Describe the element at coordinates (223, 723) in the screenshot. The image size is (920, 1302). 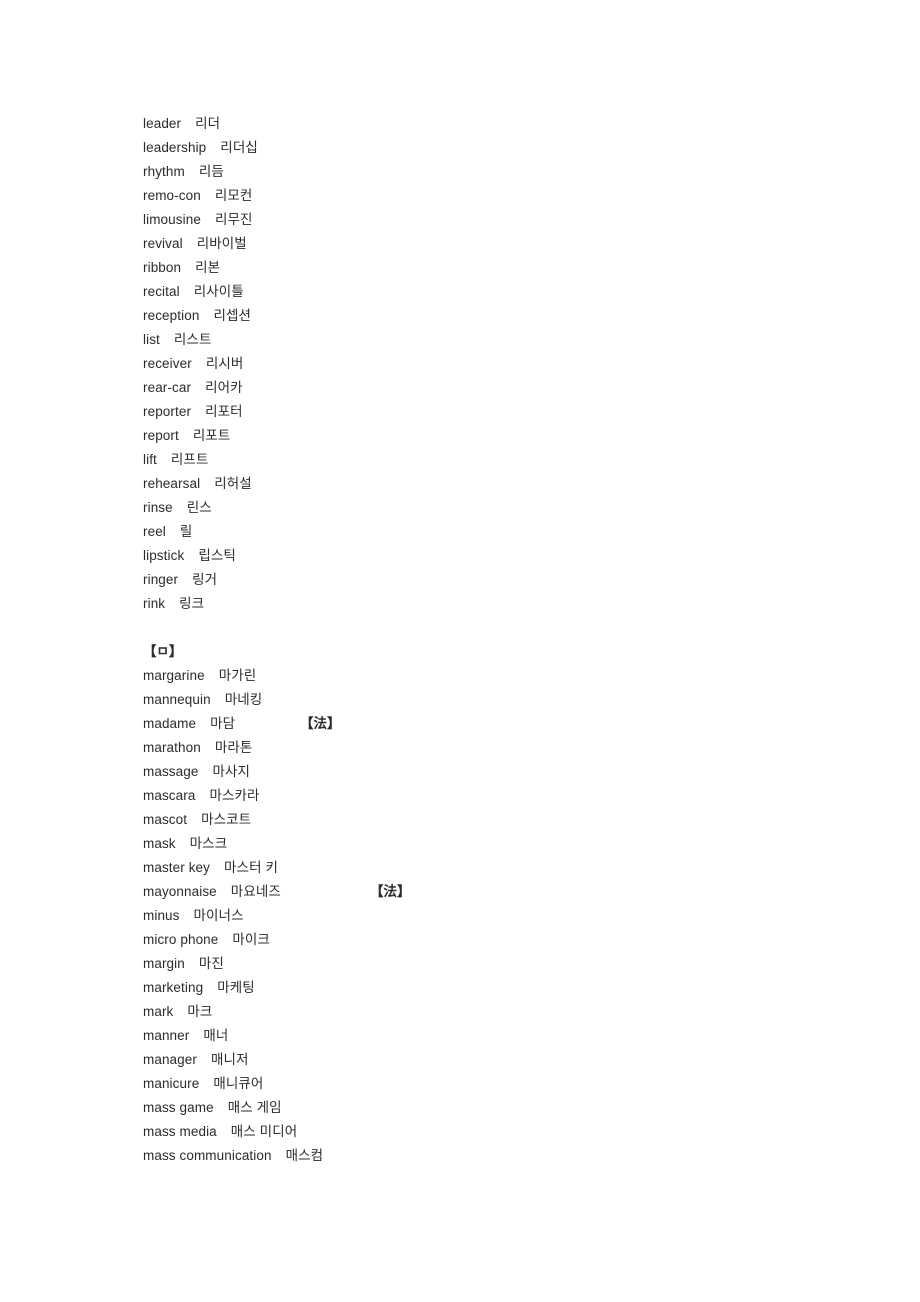
I see `entry-reading: 마담` at that location.